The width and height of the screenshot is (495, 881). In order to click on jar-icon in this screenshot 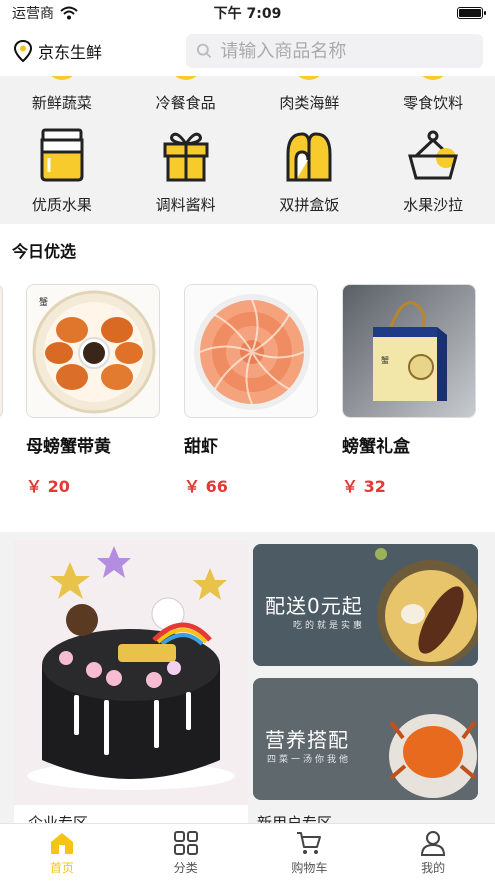, I will do `click(62, 155)`.